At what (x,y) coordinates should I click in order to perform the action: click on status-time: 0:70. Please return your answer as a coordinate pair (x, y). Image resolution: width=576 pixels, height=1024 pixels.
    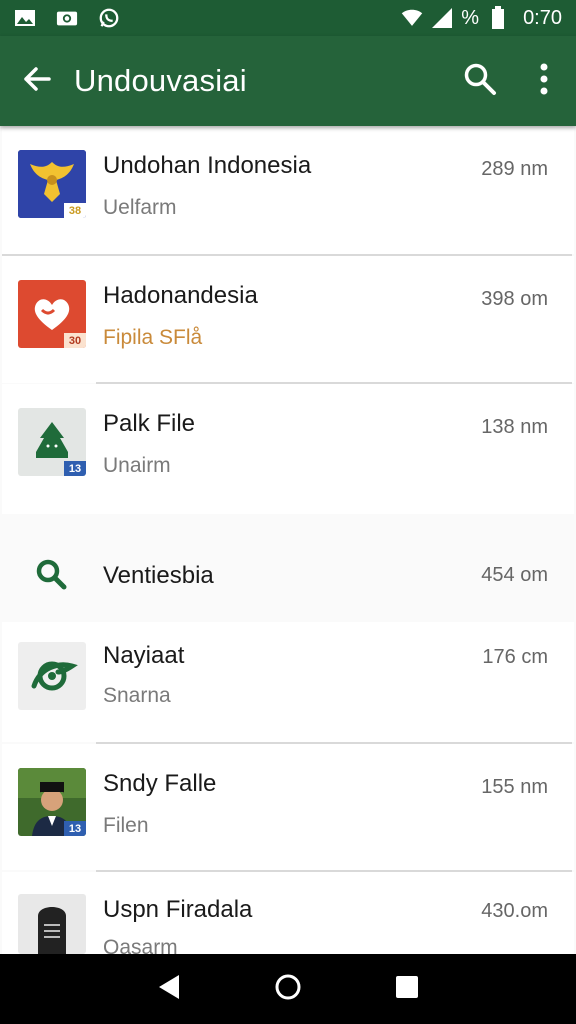
    Looking at the image, I should click on (542, 17).